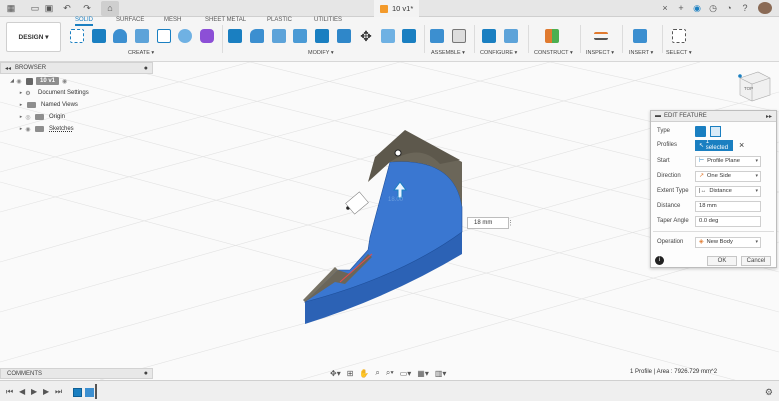 This screenshot has height=401, width=779. What do you see at coordinates (279, 36) in the screenshot?
I see `chamfer-icon` at bounding box center [279, 36].